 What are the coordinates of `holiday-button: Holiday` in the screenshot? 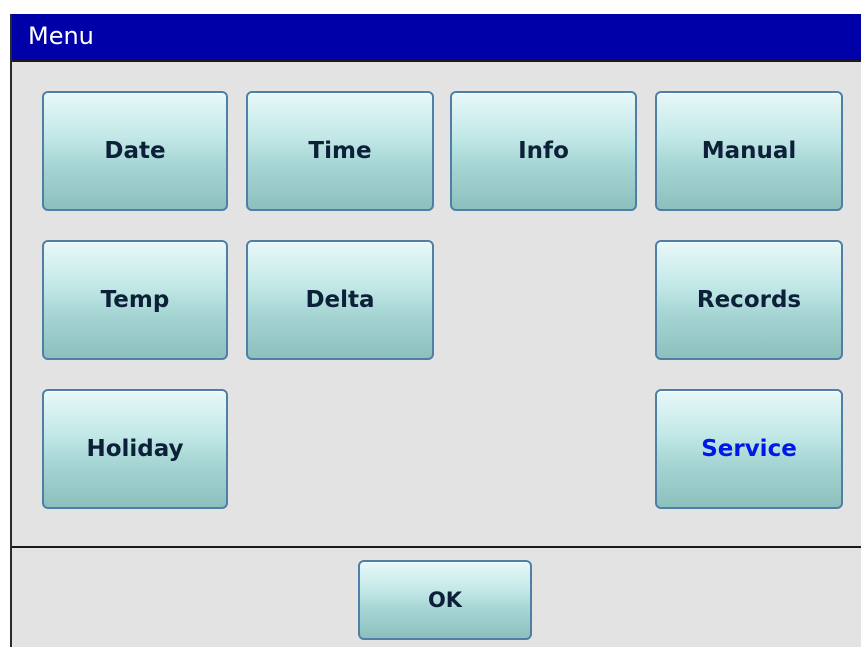 It's located at (135, 449).